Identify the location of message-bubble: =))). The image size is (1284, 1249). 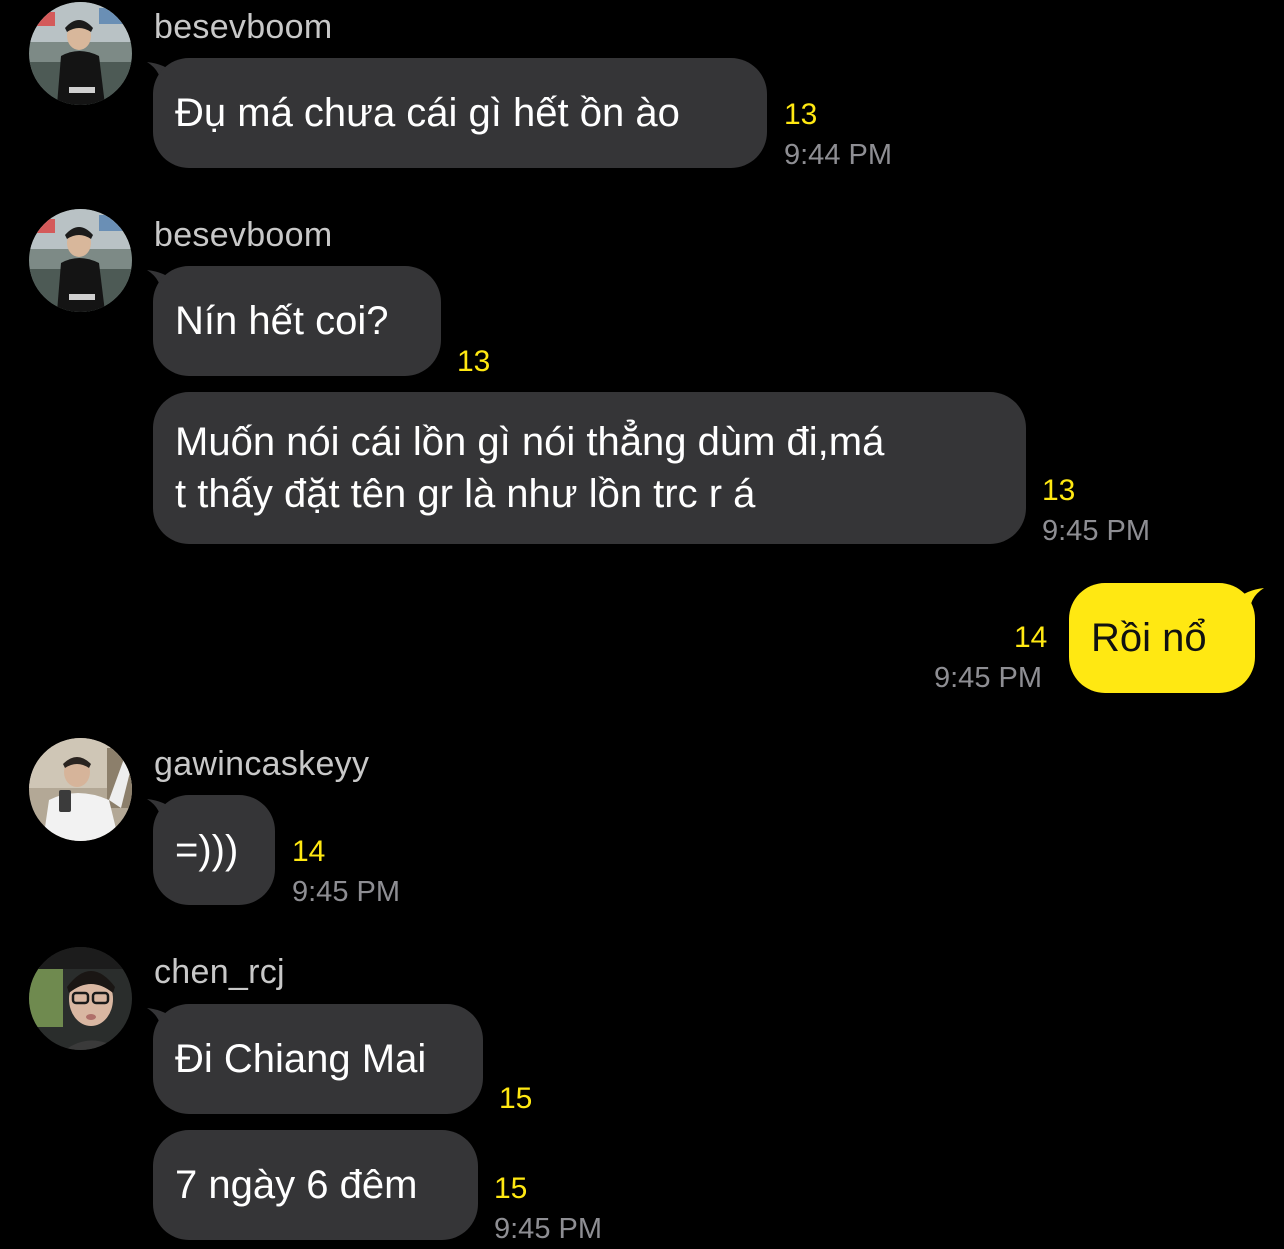
(214, 850).